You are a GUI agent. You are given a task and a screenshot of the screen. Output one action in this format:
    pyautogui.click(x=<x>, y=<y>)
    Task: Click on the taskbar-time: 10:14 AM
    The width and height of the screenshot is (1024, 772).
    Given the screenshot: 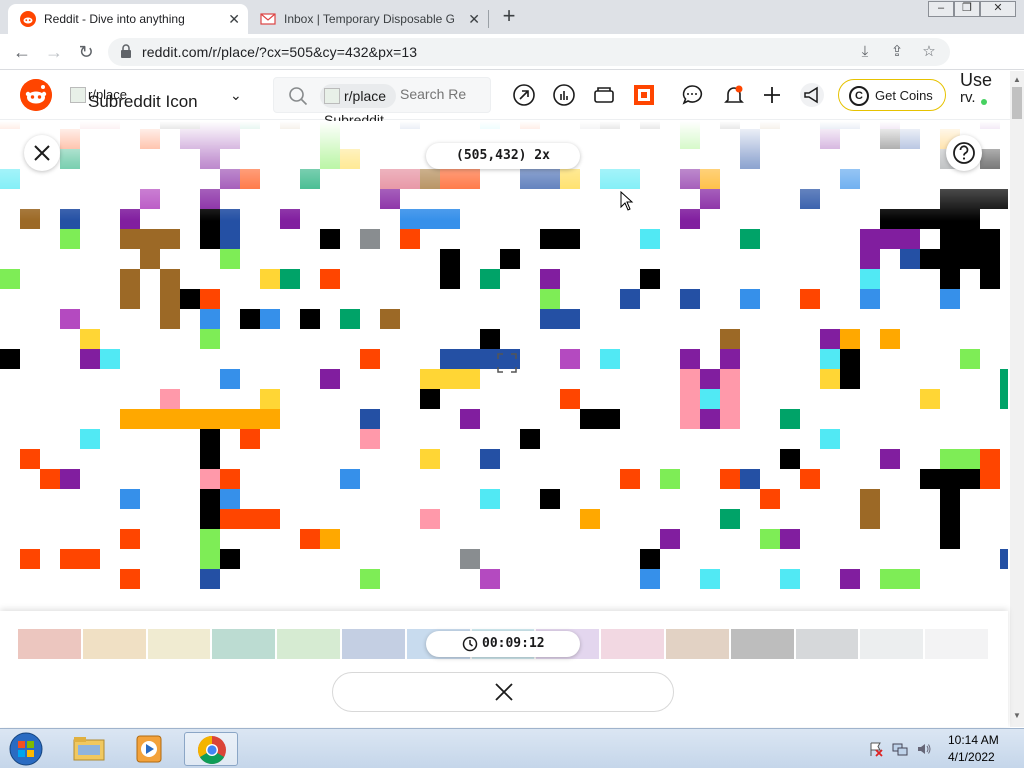 What is the action you would take?
    pyautogui.click(x=973, y=740)
    